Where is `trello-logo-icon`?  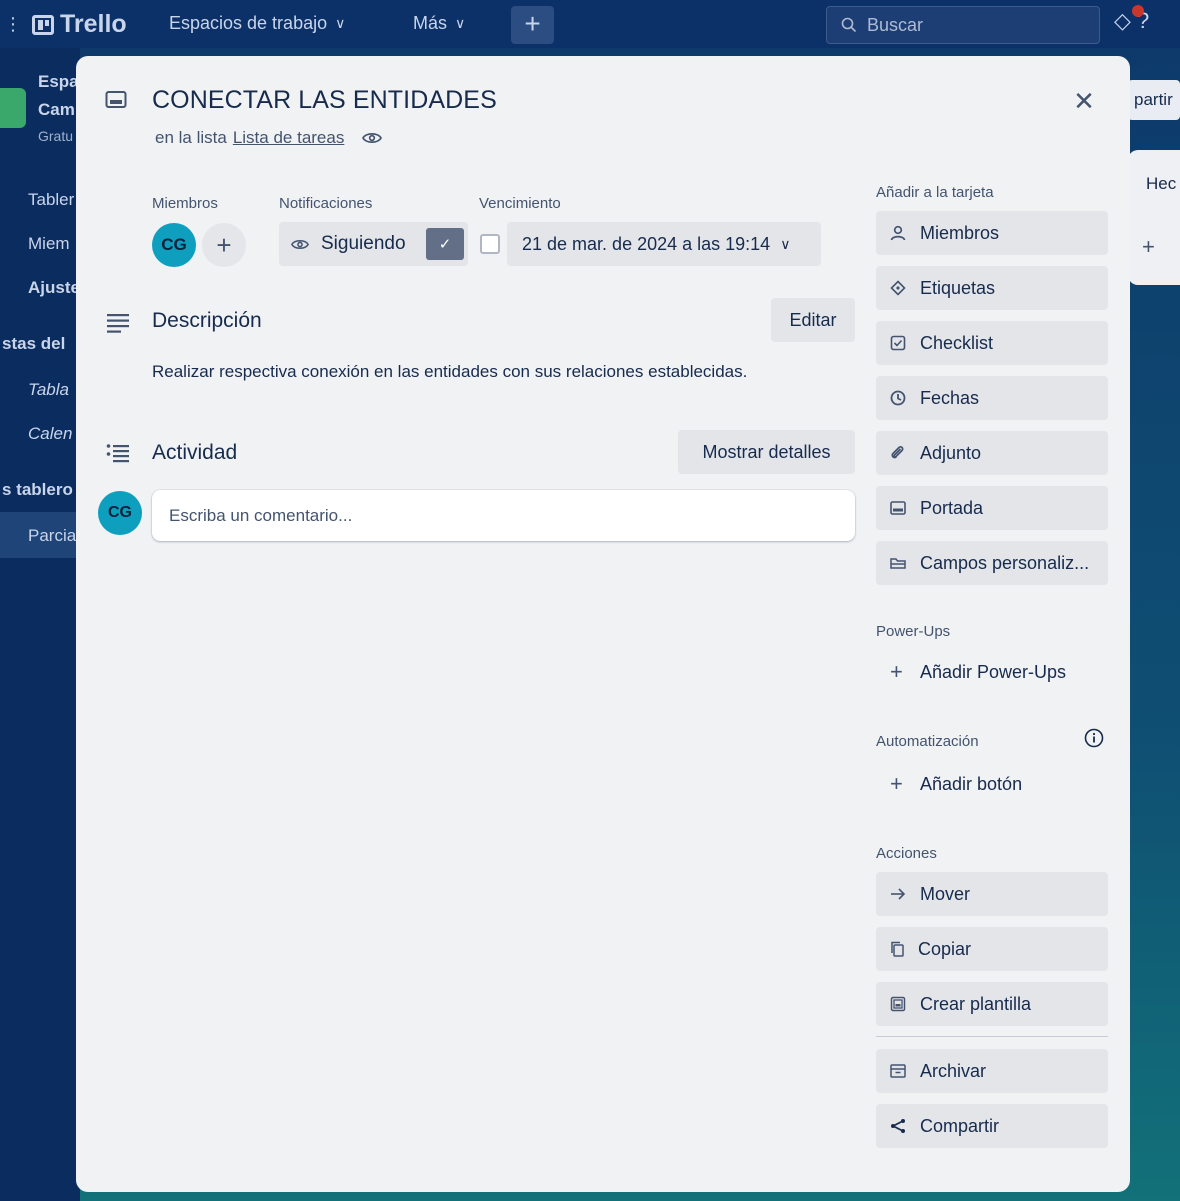
trello-logo-icon is located at coordinates (43, 24).